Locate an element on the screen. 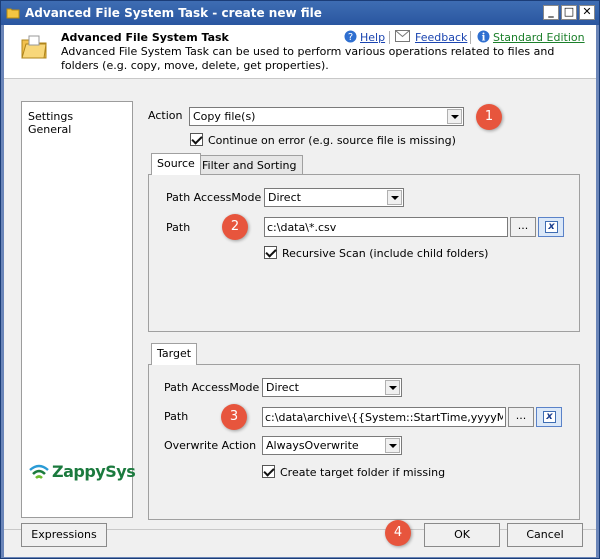 The image size is (600, 559). folder-icon is located at coordinates (34, 47).